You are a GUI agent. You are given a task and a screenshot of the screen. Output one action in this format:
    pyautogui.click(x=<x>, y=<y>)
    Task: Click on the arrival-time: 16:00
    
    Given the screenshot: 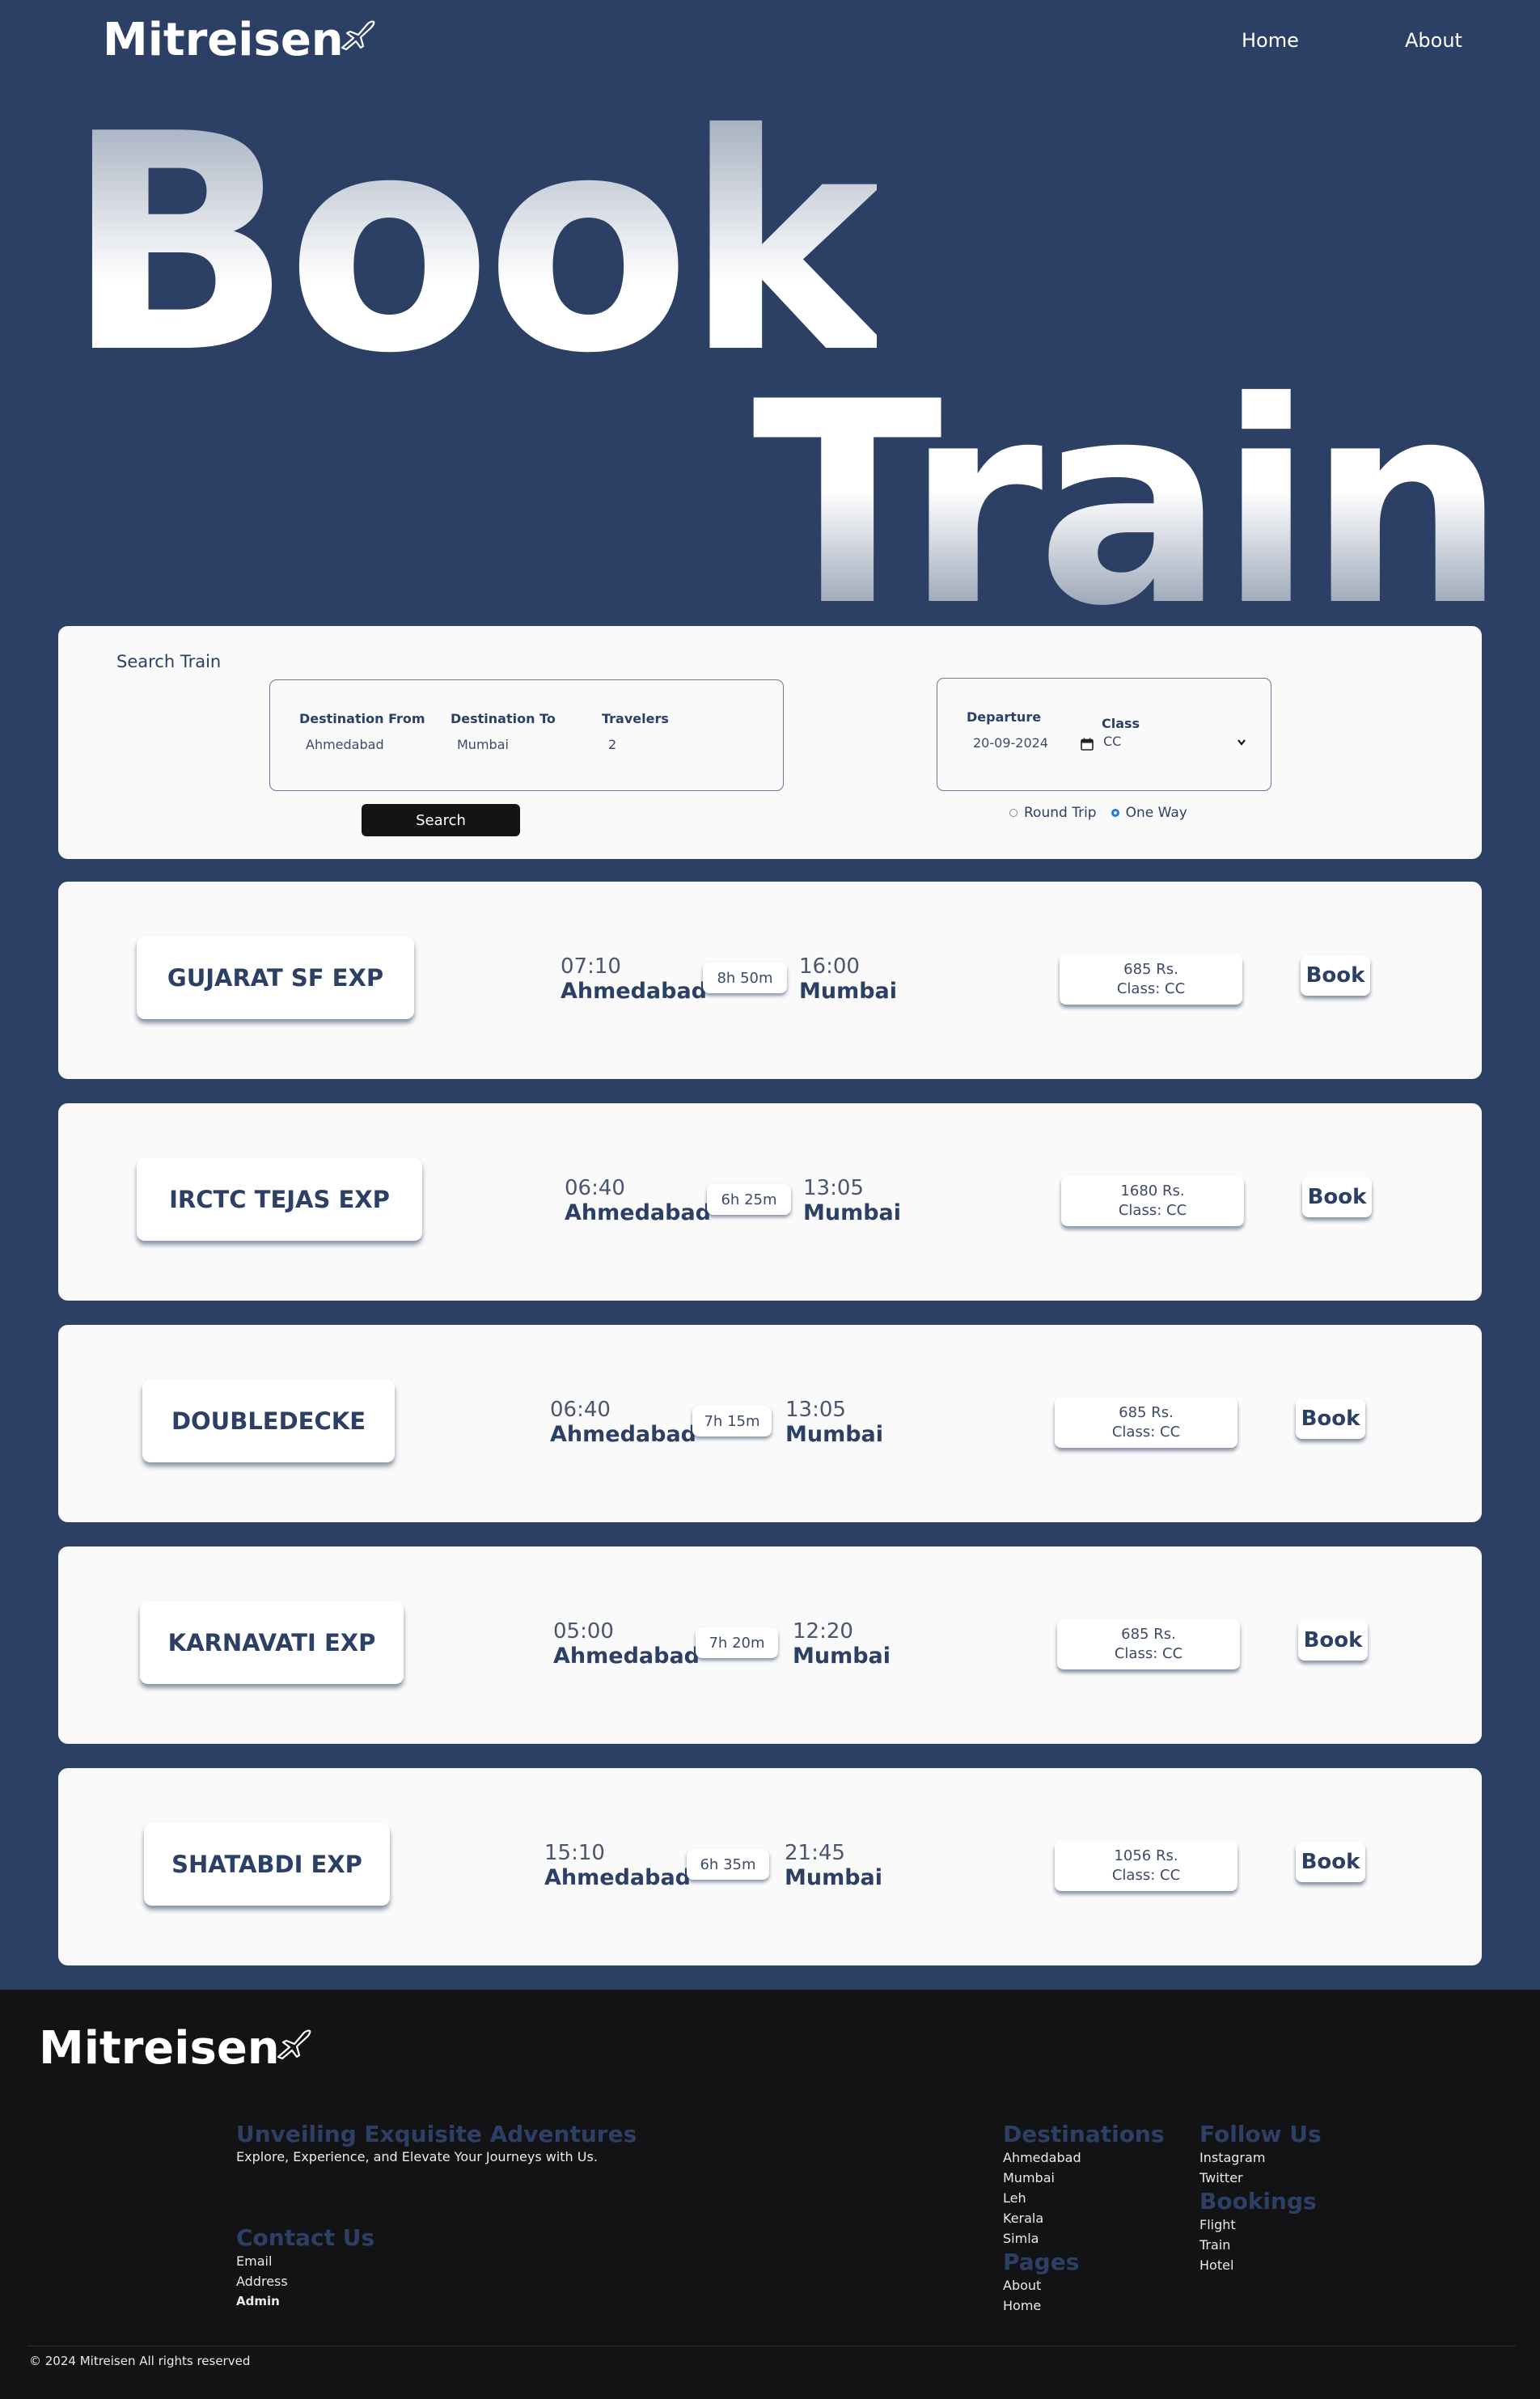 What is the action you would take?
    pyautogui.click(x=829, y=966)
    